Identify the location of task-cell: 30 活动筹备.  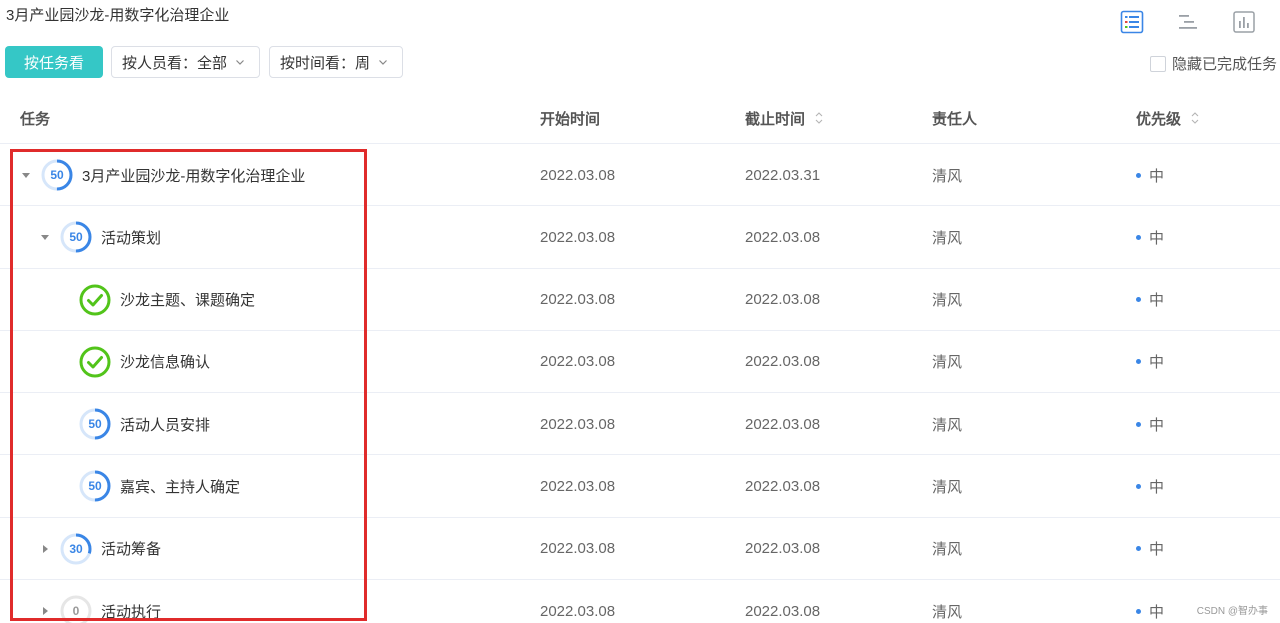
(190, 549).